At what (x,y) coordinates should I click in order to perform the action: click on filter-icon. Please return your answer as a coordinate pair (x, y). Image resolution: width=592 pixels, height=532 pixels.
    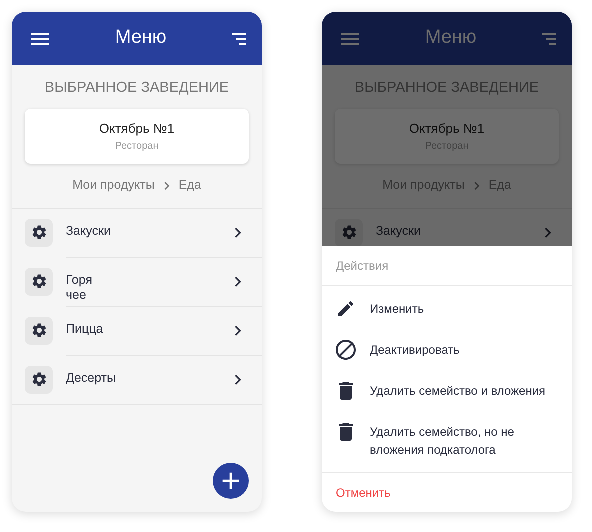
    Looking at the image, I should click on (238, 39).